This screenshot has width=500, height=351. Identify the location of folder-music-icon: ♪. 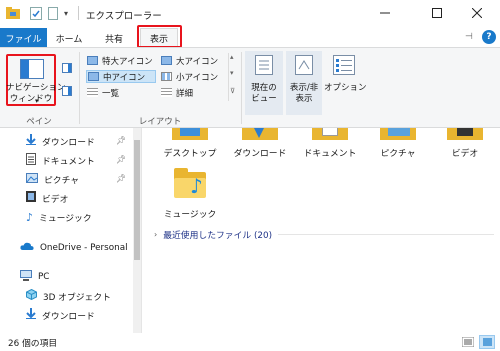
(190, 183).